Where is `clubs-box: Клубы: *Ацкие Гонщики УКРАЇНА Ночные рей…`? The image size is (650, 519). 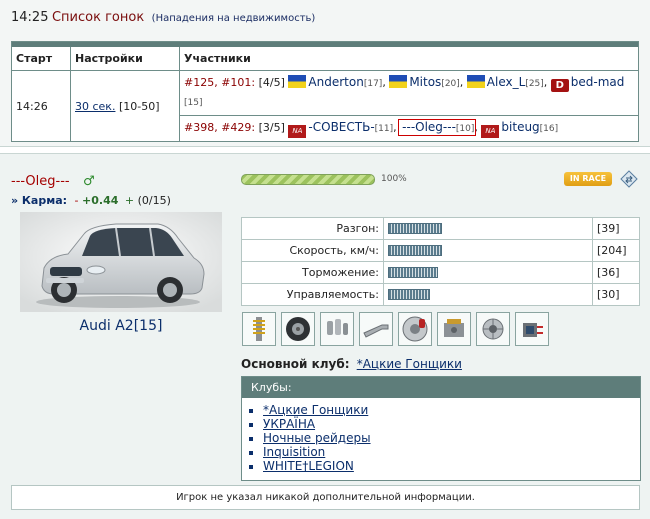 clubs-box: Клубы: *Ацкие Гонщики УКРАЇНА Ночные рей… is located at coordinates (441, 428).